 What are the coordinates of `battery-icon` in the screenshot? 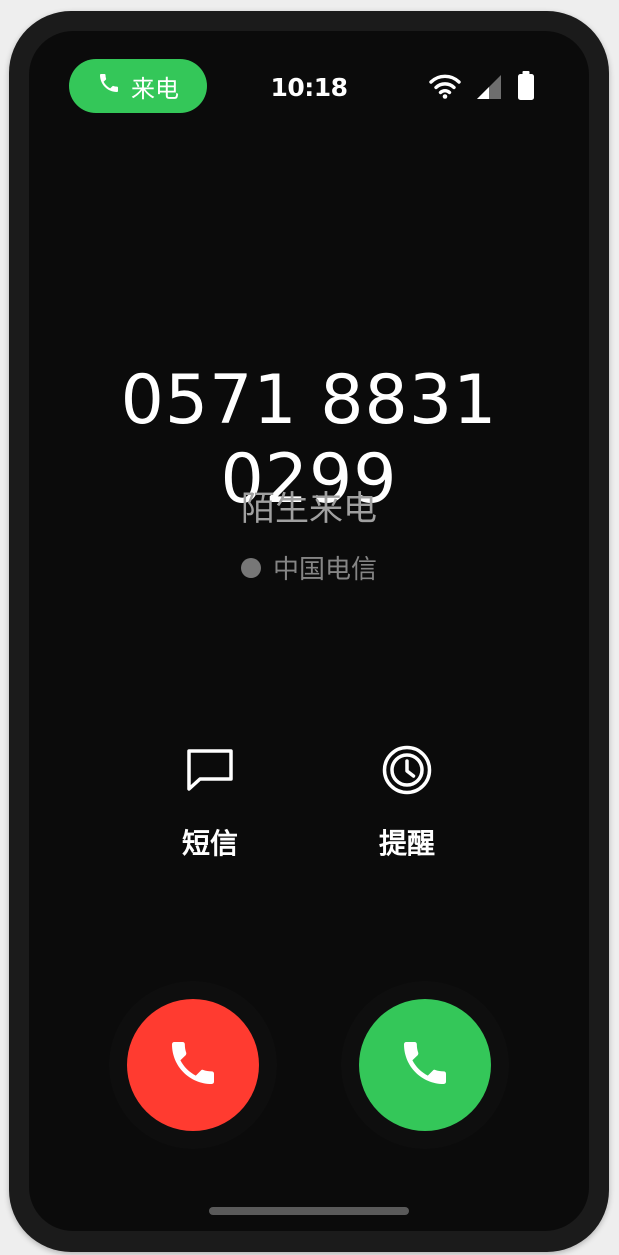 It's located at (526, 88).